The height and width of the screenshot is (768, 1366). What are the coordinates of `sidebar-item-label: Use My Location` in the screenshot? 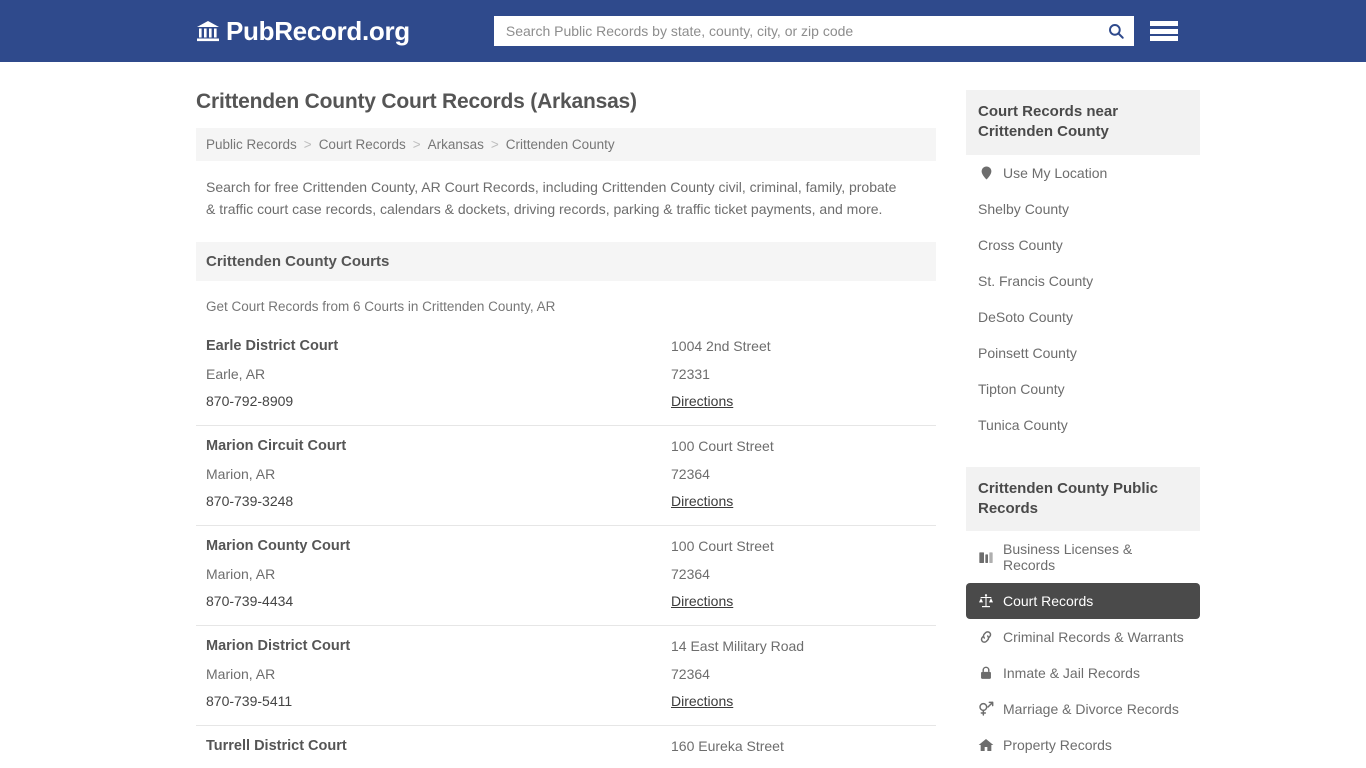 It's located at (1055, 172).